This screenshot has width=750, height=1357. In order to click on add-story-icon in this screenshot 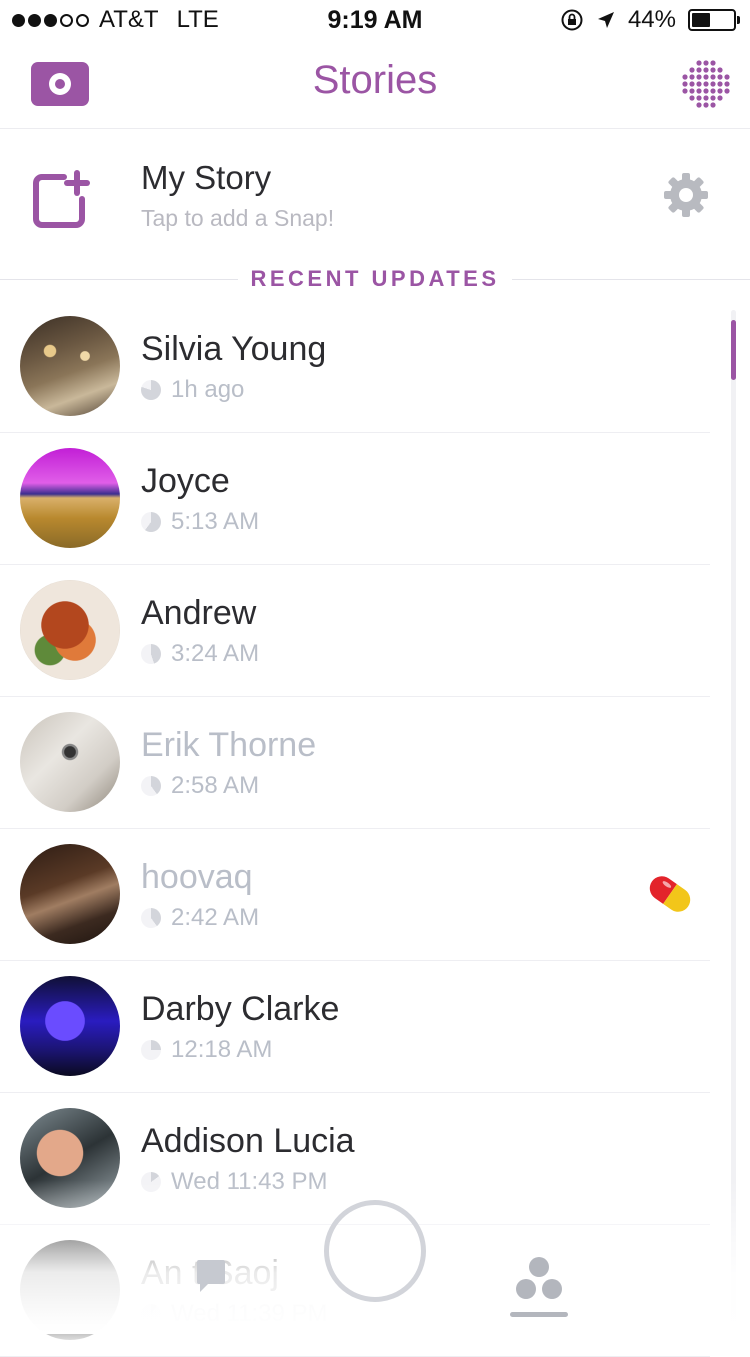, I will do `click(61, 200)`.